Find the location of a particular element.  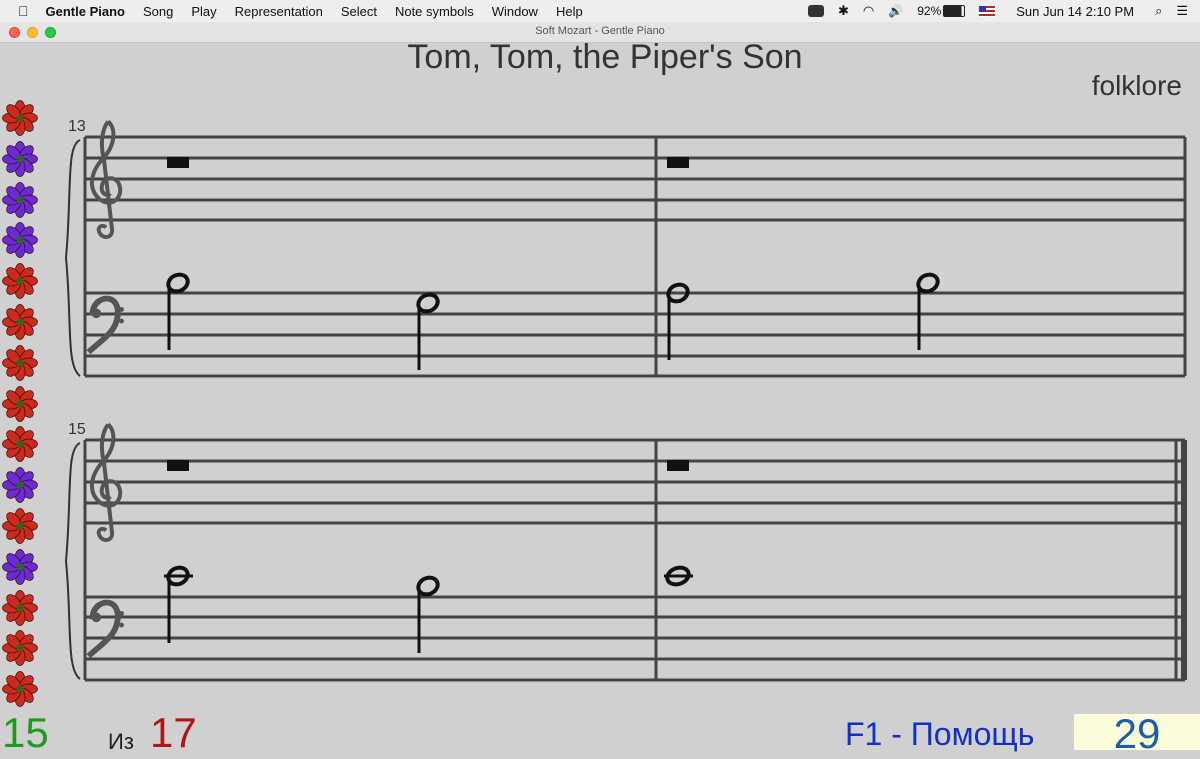

measure-number-13: 13 is located at coordinates (77, 126).